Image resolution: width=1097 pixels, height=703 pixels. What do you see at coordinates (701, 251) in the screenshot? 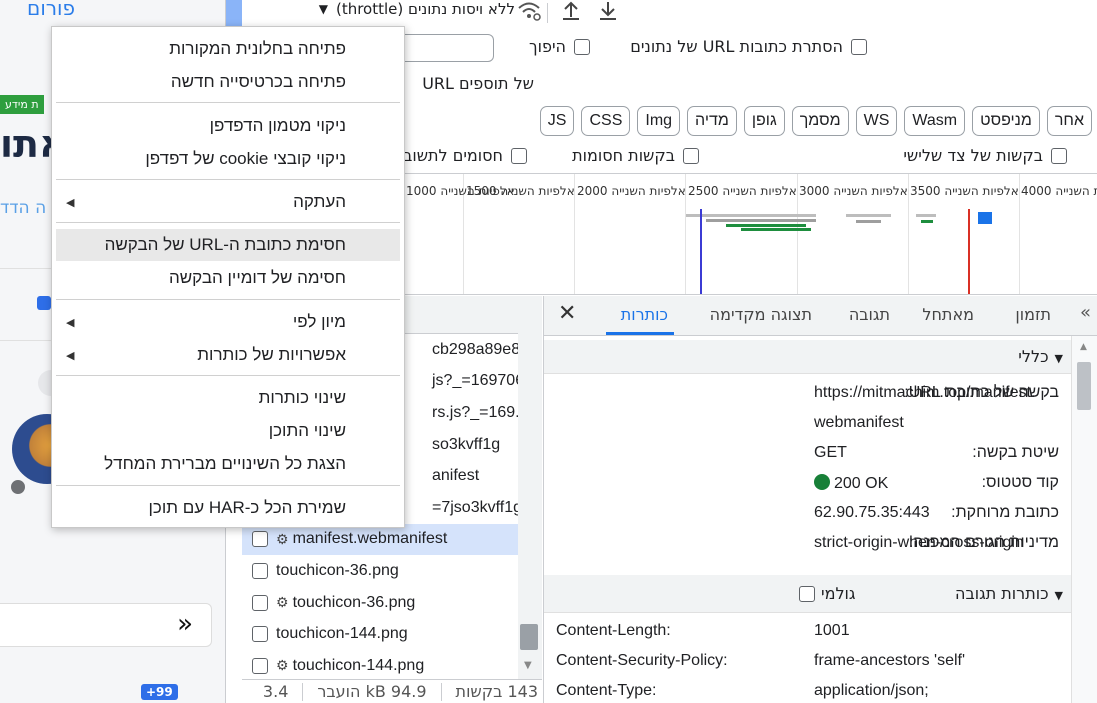
I see `dom-content-loaded-line` at bounding box center [701, 251].